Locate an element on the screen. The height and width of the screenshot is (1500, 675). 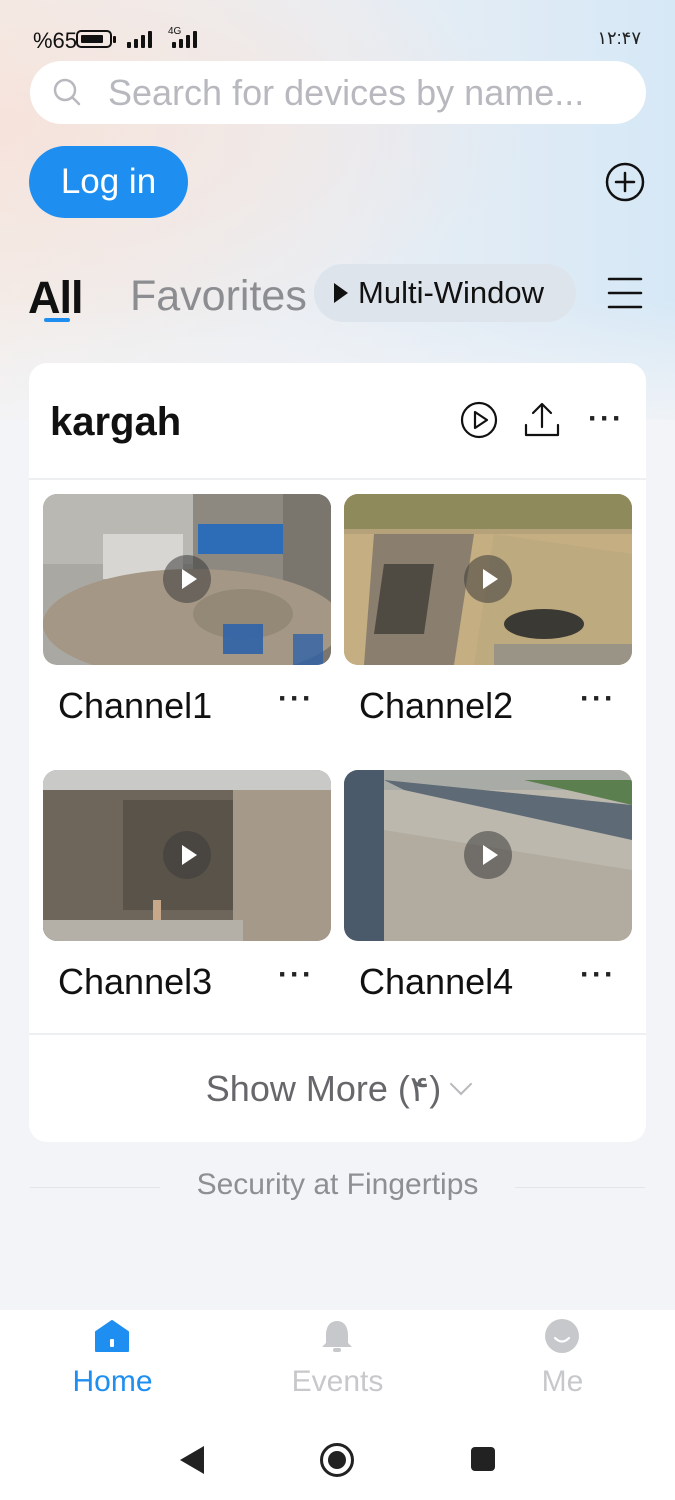
user-icon is located at coordinates (562, 1336).